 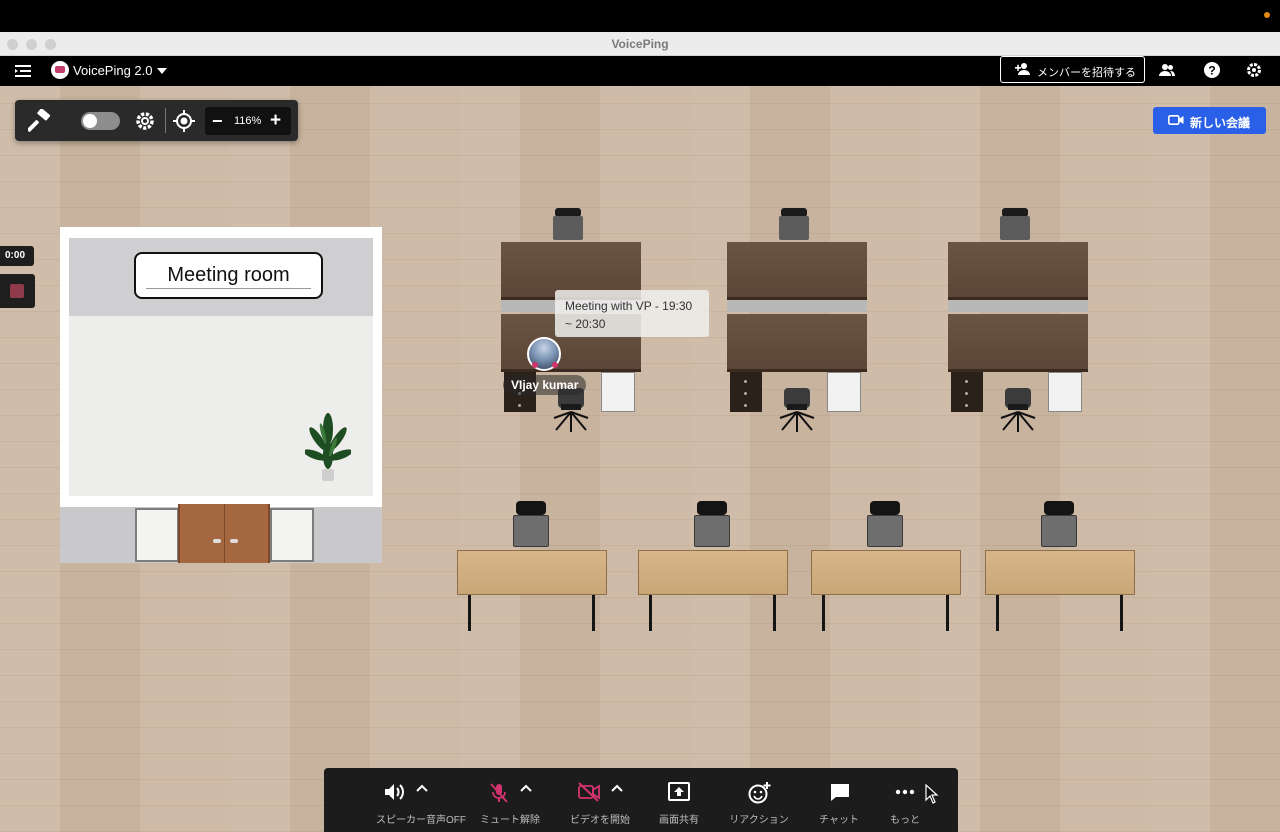 What do you see at coordinates (421, 820) in the screenshot?
I see `speaker-off-label: スピーカー音声OFF` at bounding box center [421, 820].